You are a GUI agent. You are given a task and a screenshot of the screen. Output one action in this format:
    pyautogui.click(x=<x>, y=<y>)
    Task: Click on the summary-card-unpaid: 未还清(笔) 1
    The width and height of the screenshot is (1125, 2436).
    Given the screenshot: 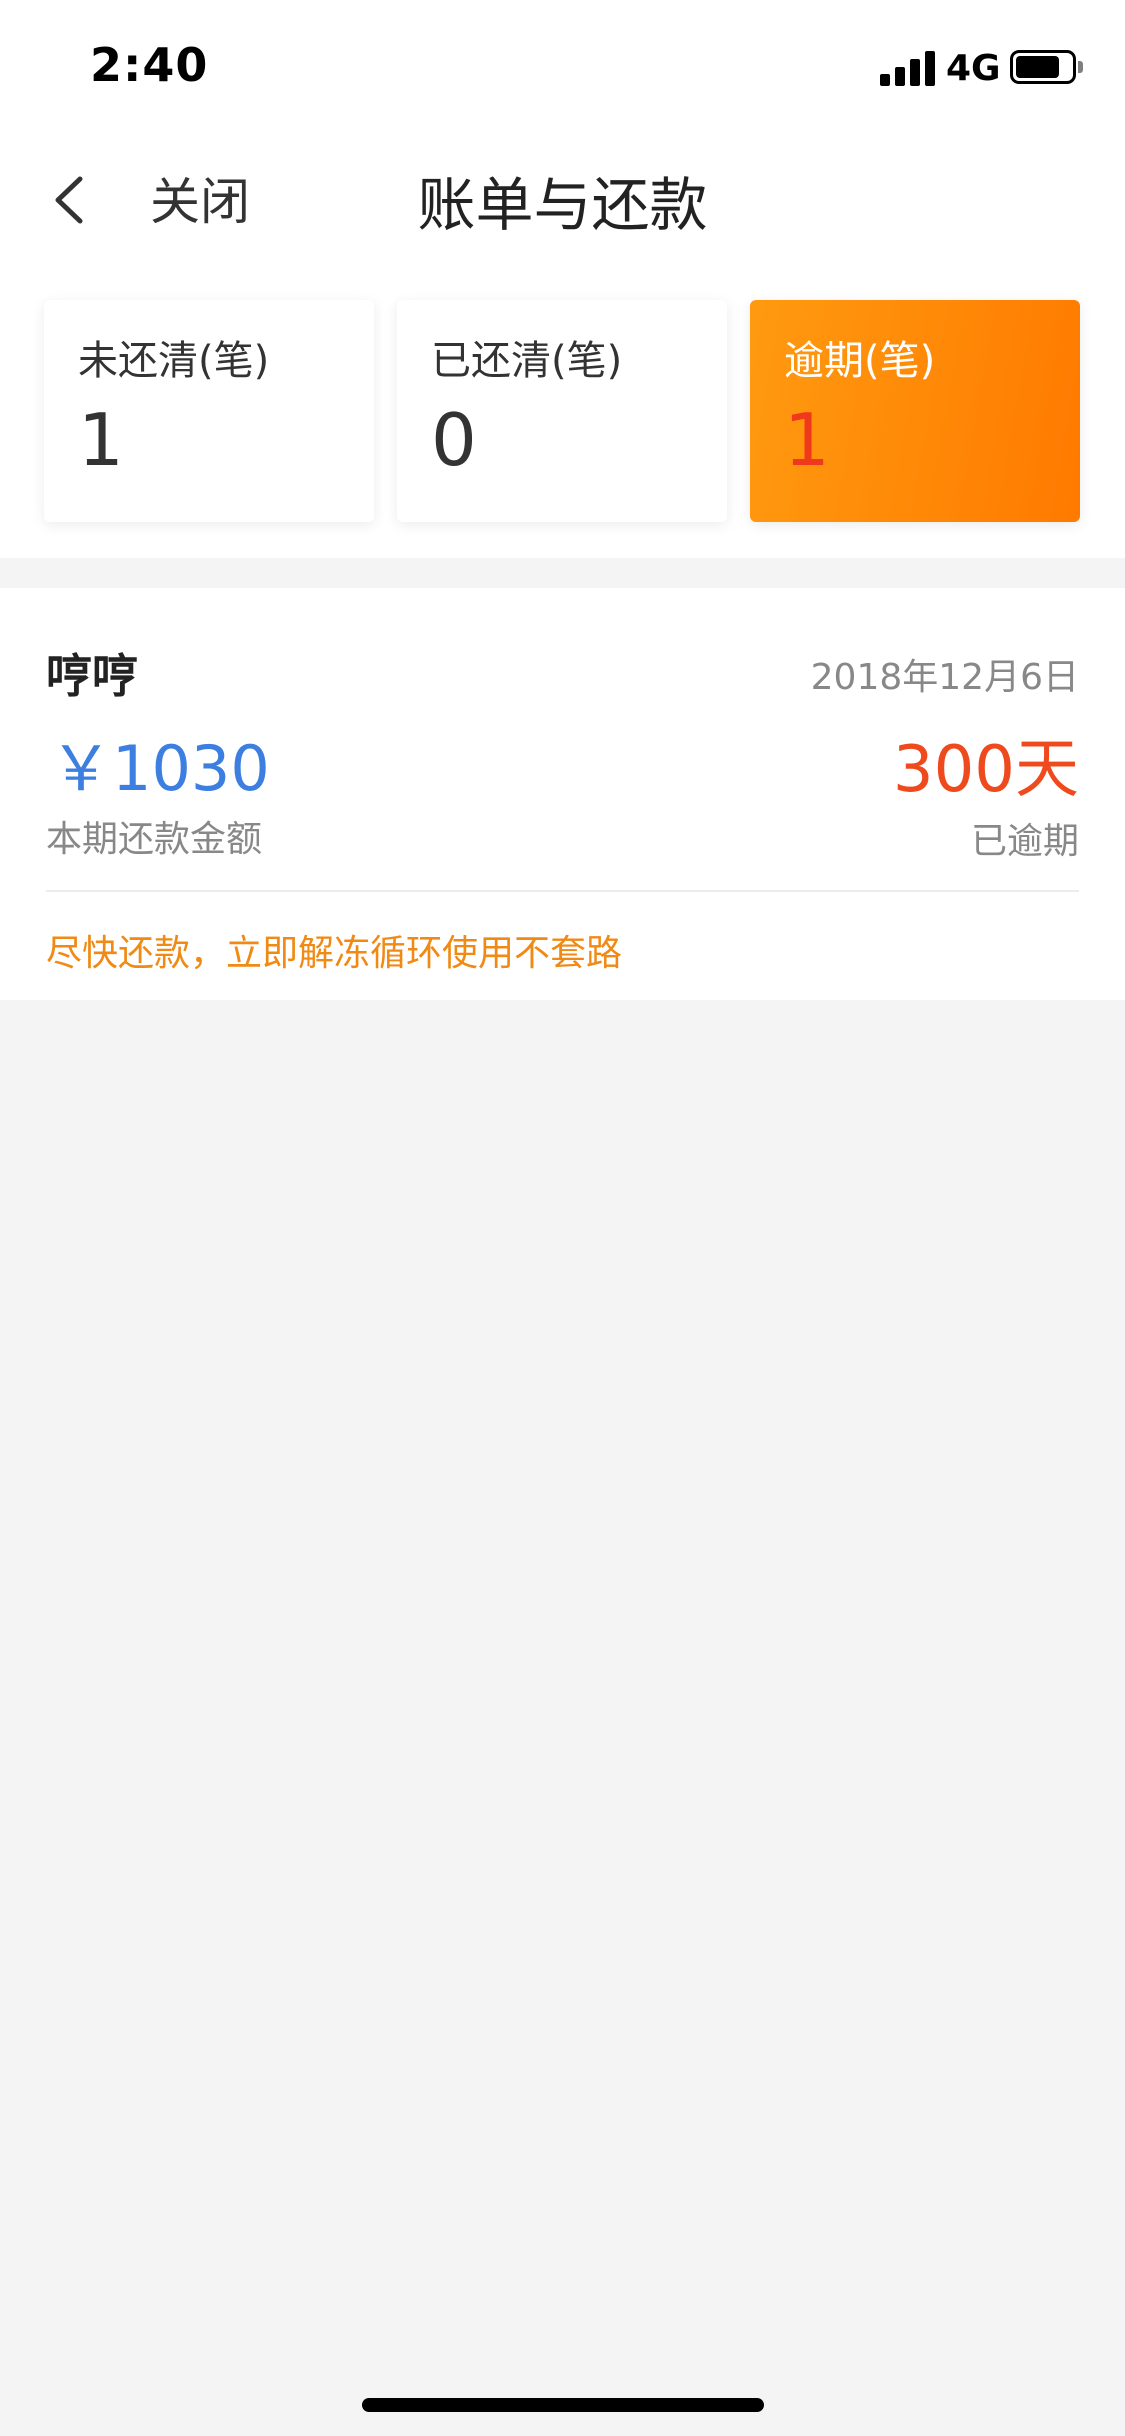 What is the action you would take?
    pyautogui.click(x=209, y=411)
    